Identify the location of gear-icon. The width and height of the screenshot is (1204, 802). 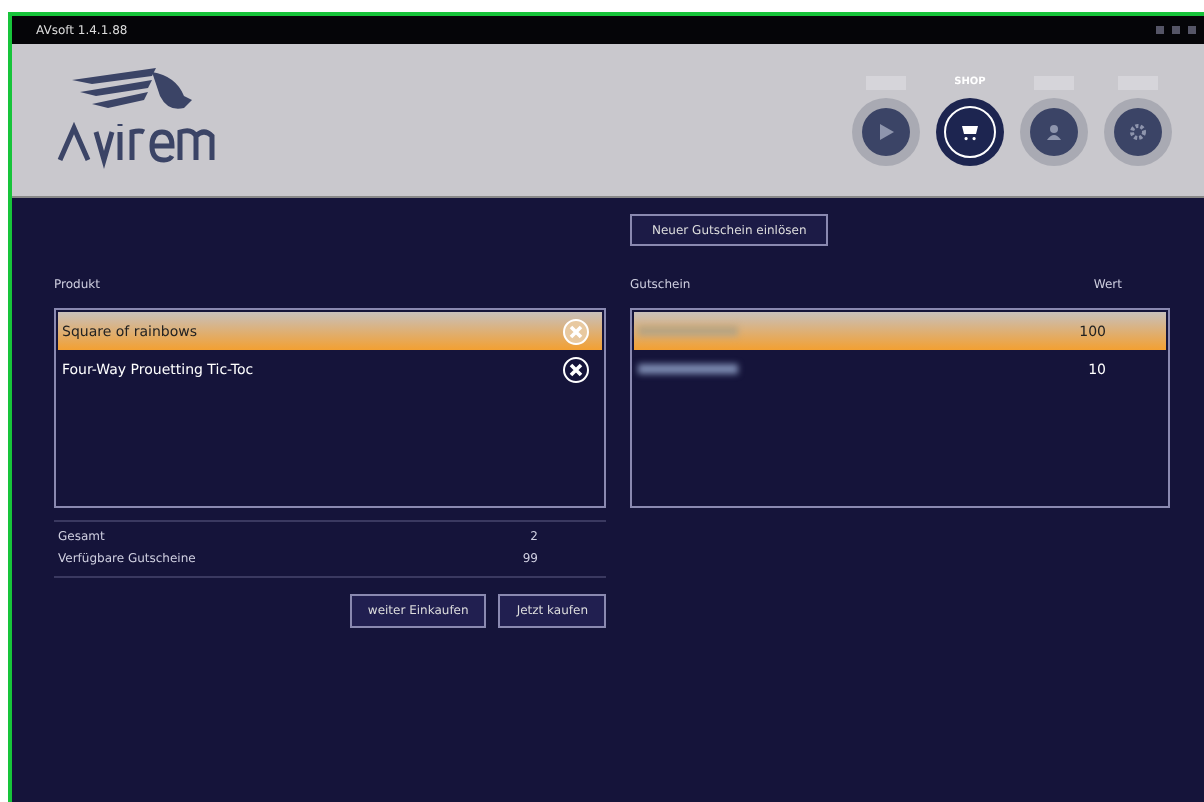
(1138, 131).